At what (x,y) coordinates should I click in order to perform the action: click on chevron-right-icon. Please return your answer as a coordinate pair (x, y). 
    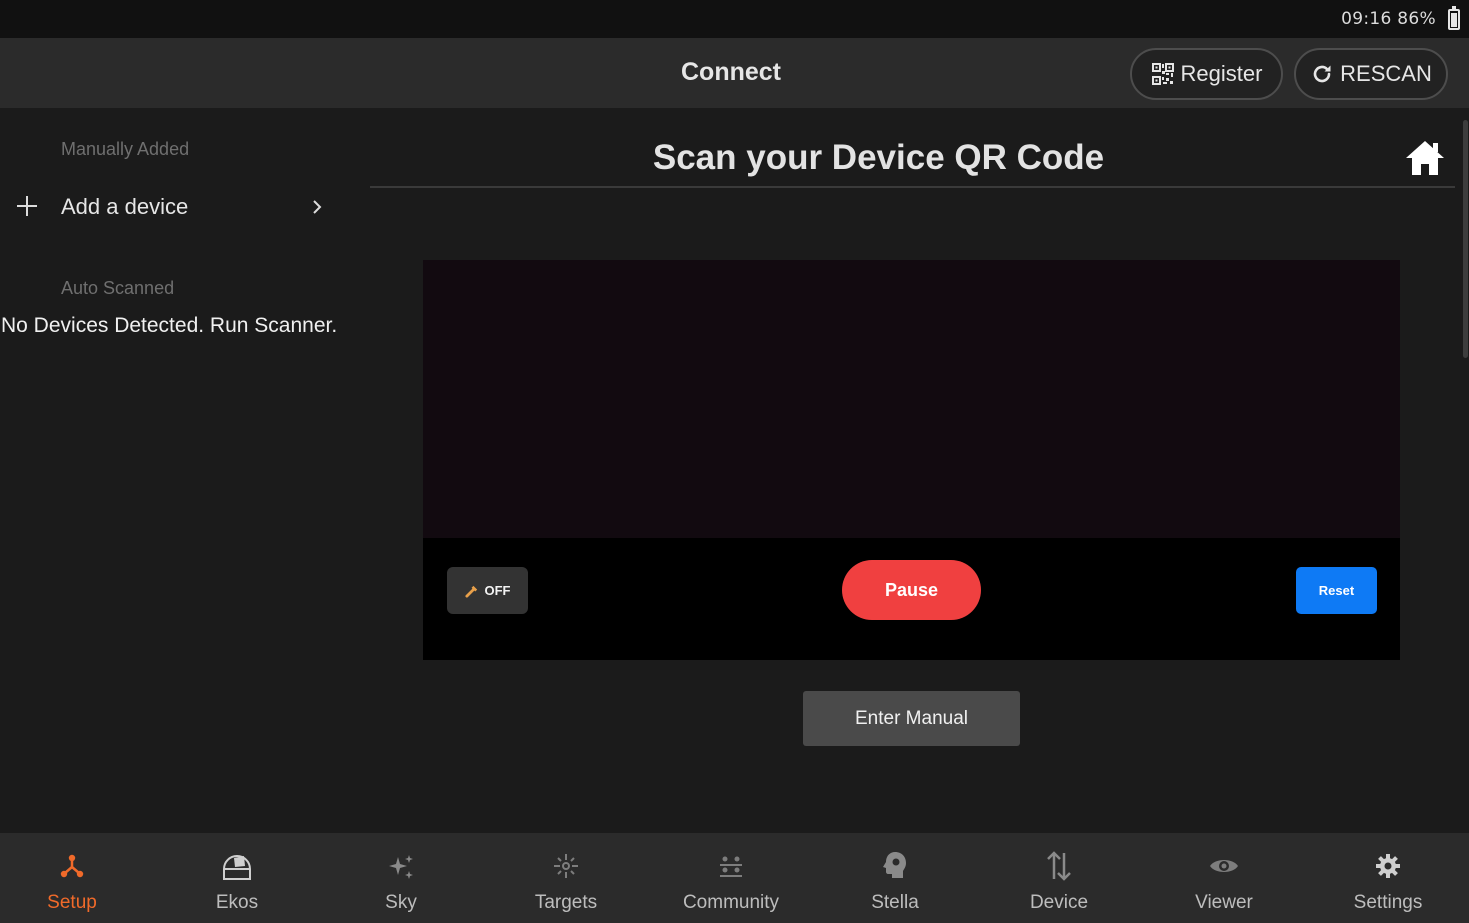
    Looking at the image, I should click on (317, 207).